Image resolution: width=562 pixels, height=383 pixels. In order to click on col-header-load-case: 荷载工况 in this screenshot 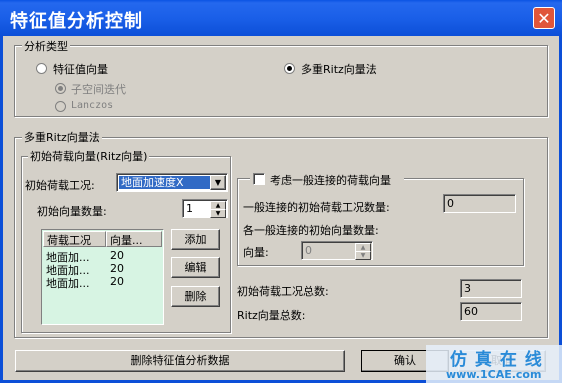, I will do `click(74, 239)`.